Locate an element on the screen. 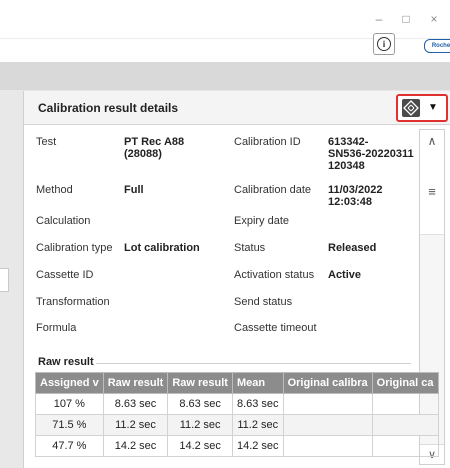  column-header: Assigned v is located at coordinates (69, 383).